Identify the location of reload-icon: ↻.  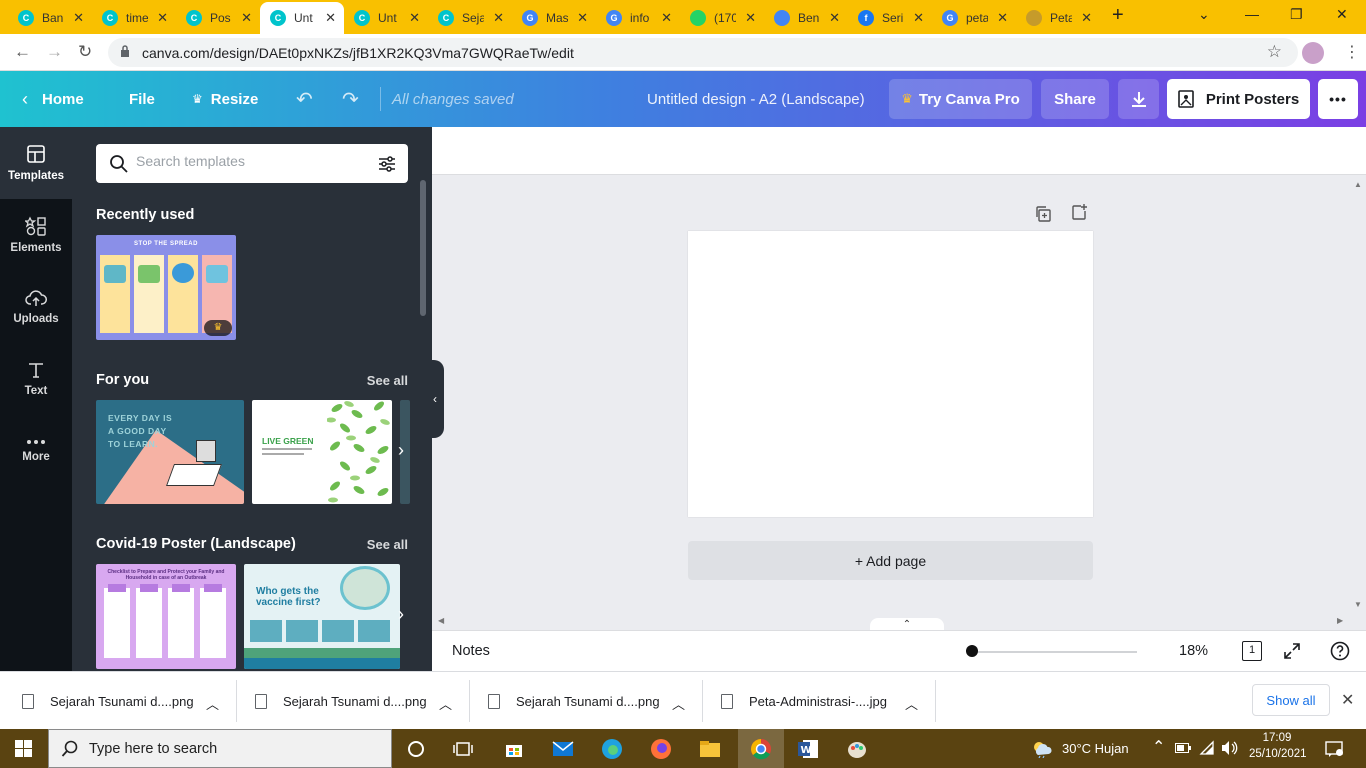
(85, 52).